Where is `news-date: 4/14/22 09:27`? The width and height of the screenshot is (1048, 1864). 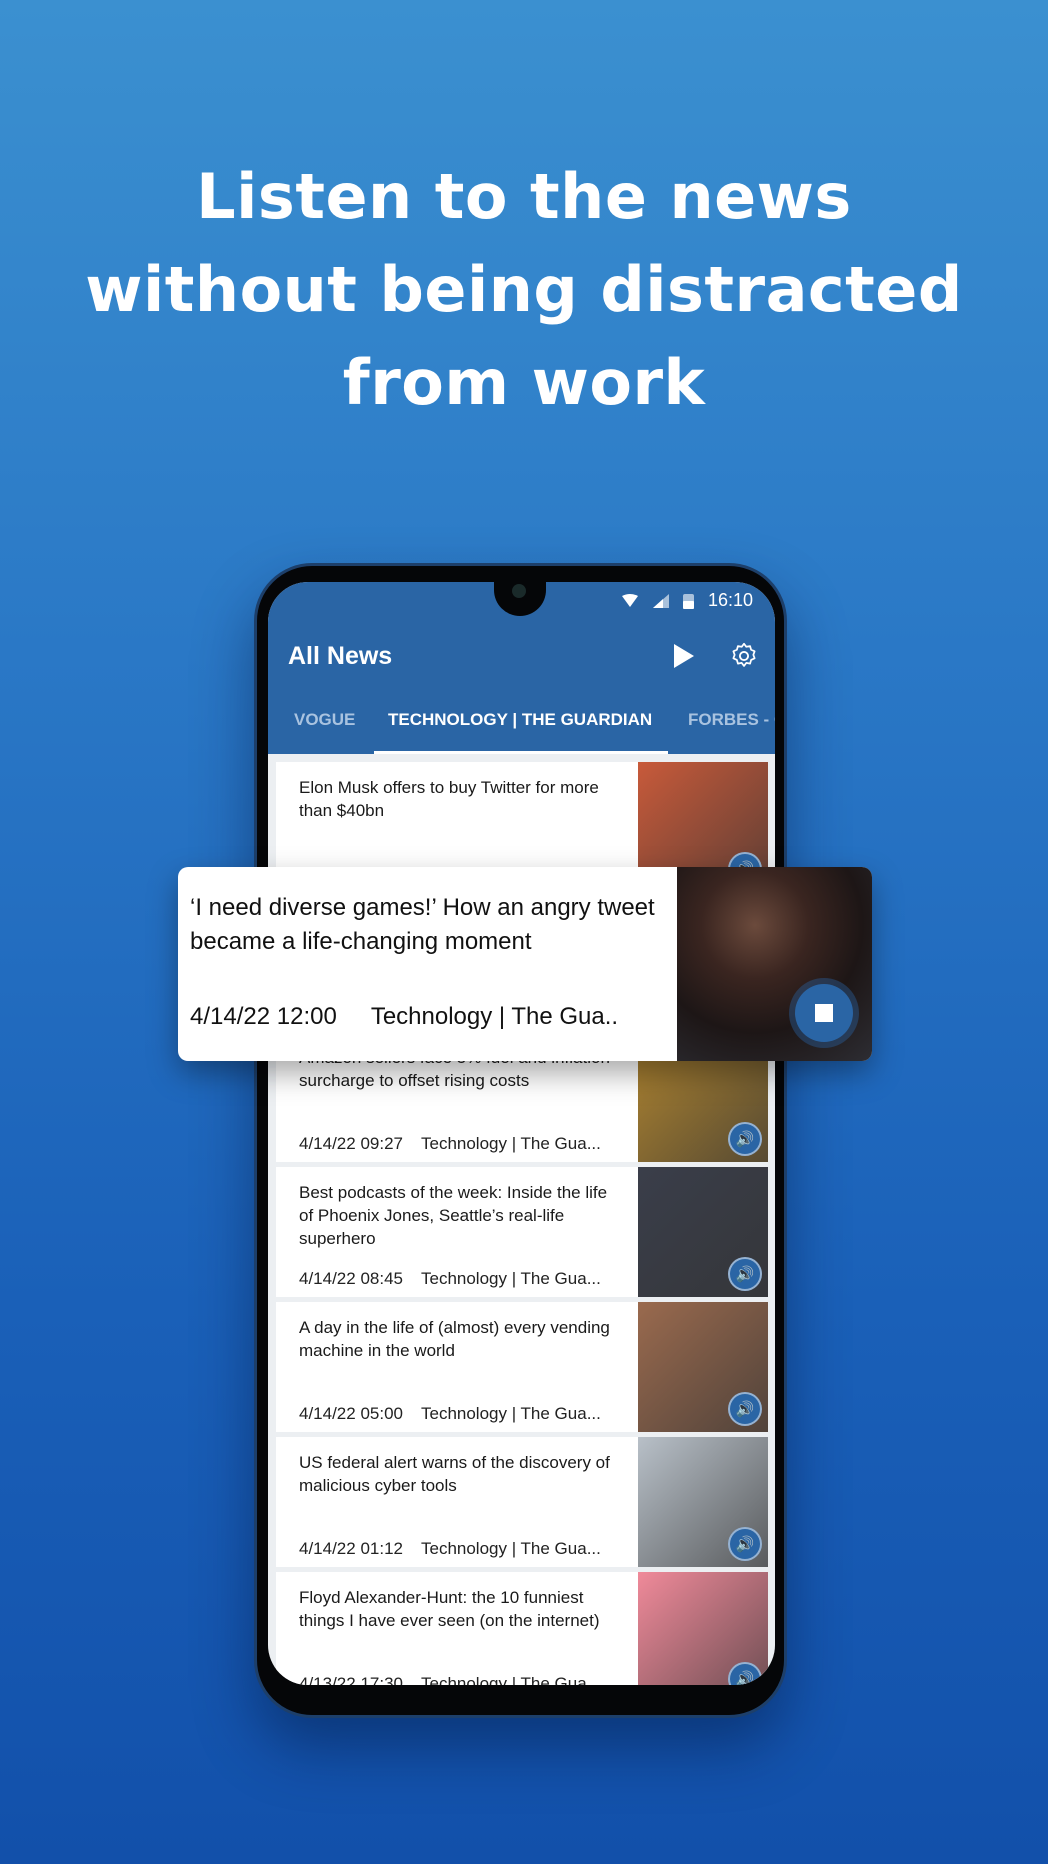 news-date: 4/14/22 09:27 is located at coordinates (351, 1143).